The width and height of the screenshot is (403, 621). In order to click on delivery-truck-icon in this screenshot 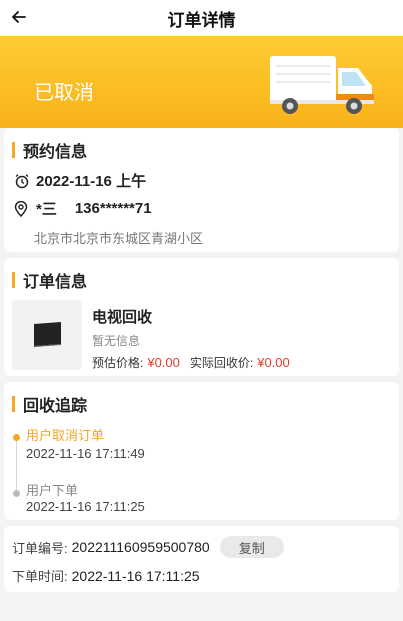, I will do `click(323, 88)`.